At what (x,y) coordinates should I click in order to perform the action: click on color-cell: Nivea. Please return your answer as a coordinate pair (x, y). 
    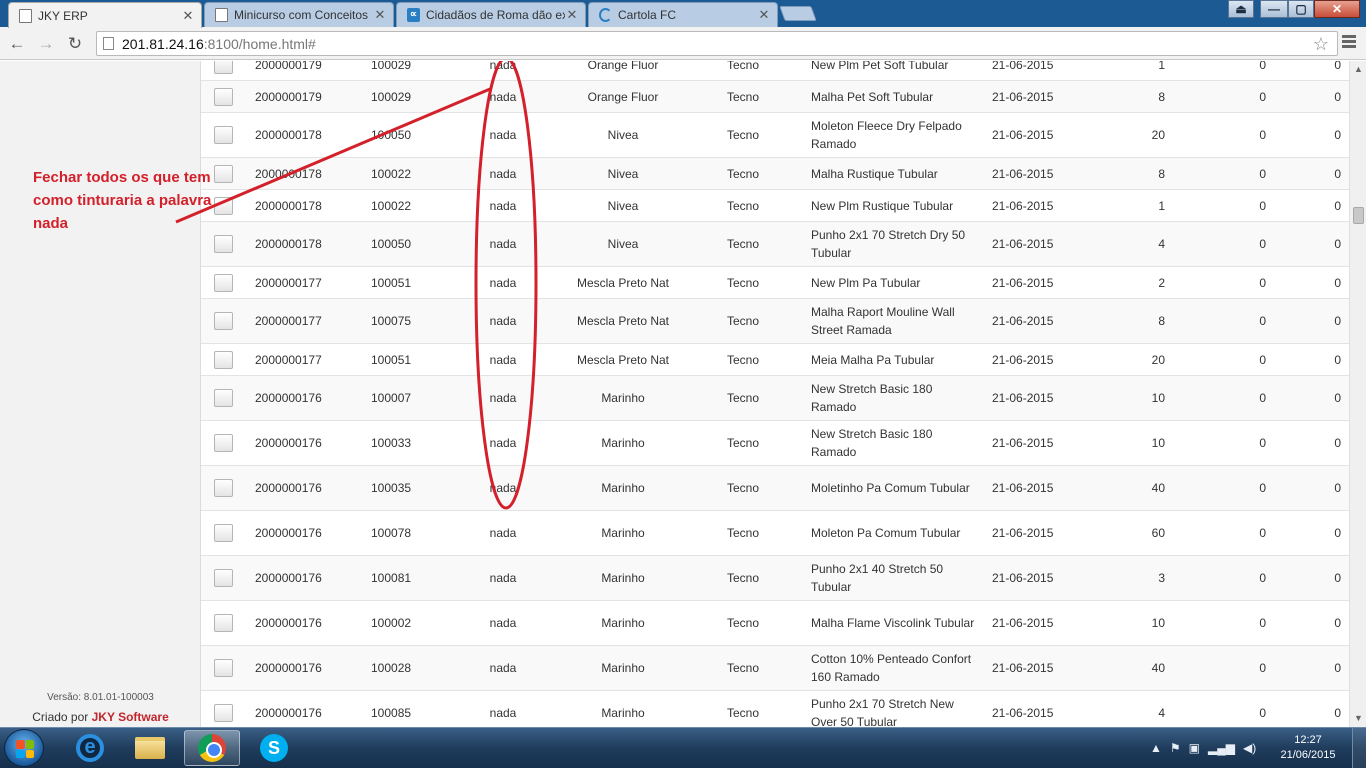
    Looking at the image, I should click on (623, 244).